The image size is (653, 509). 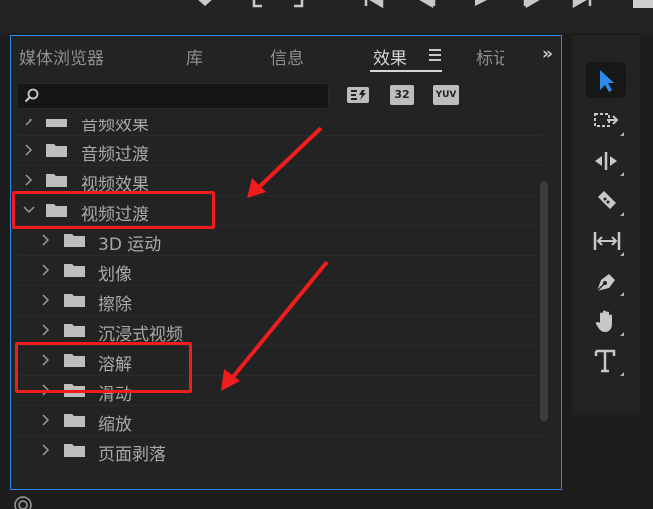 I want to click on pen-icon, so click(x=605, y=283).